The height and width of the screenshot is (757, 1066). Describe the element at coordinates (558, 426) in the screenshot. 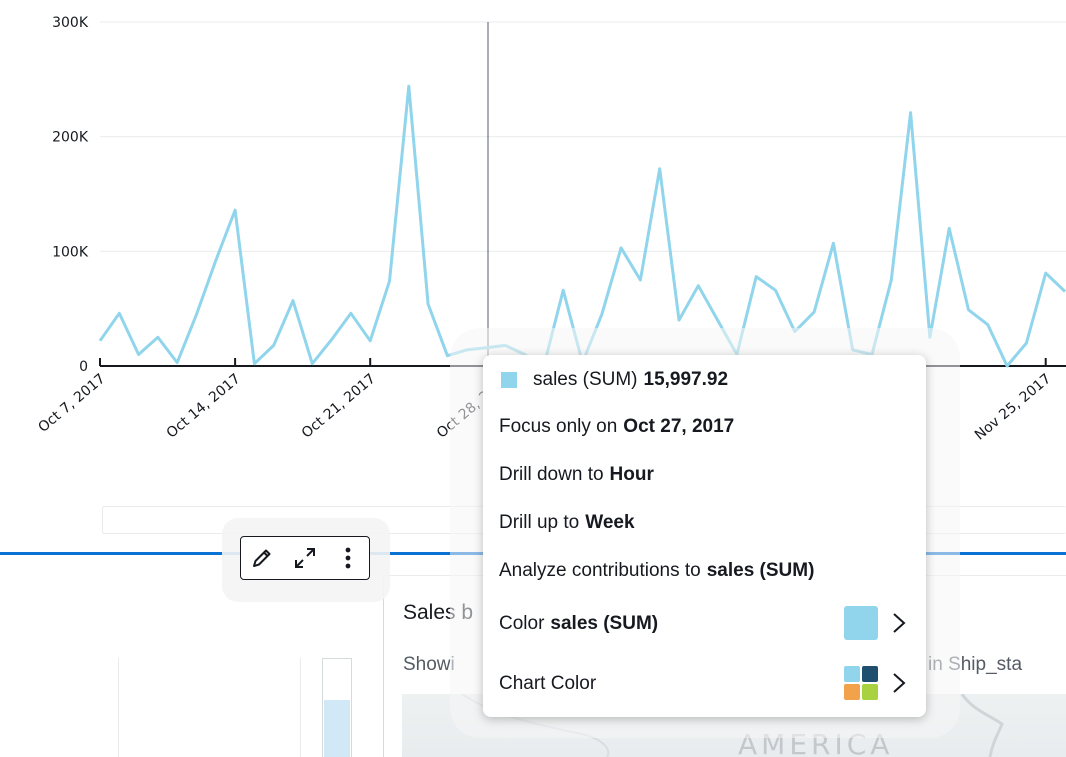

I see `menu-item-label: Focus only on` at that location.